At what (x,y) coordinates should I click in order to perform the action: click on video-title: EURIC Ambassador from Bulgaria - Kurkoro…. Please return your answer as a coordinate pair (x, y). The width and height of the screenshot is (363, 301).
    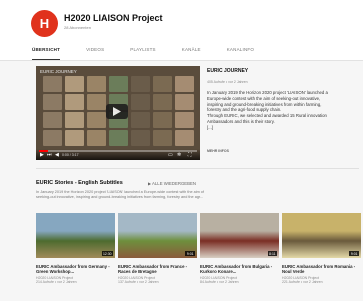
    Looking at the image, I should click on (239, 269).